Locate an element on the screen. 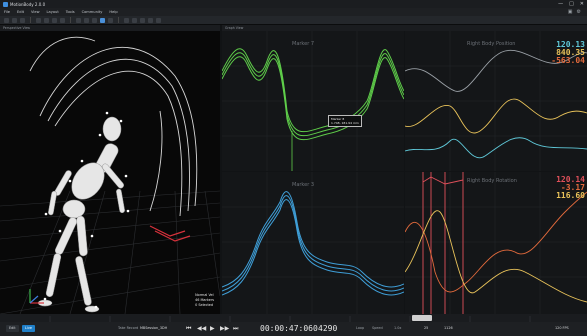  menu-file: File is located at coordinates (7, 12).